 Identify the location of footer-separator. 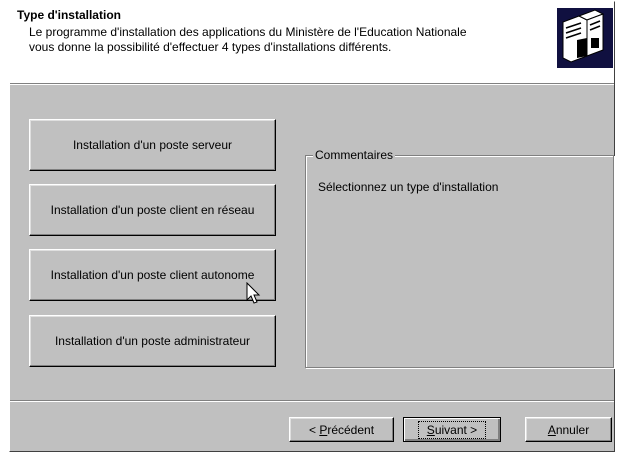
(312, 401).